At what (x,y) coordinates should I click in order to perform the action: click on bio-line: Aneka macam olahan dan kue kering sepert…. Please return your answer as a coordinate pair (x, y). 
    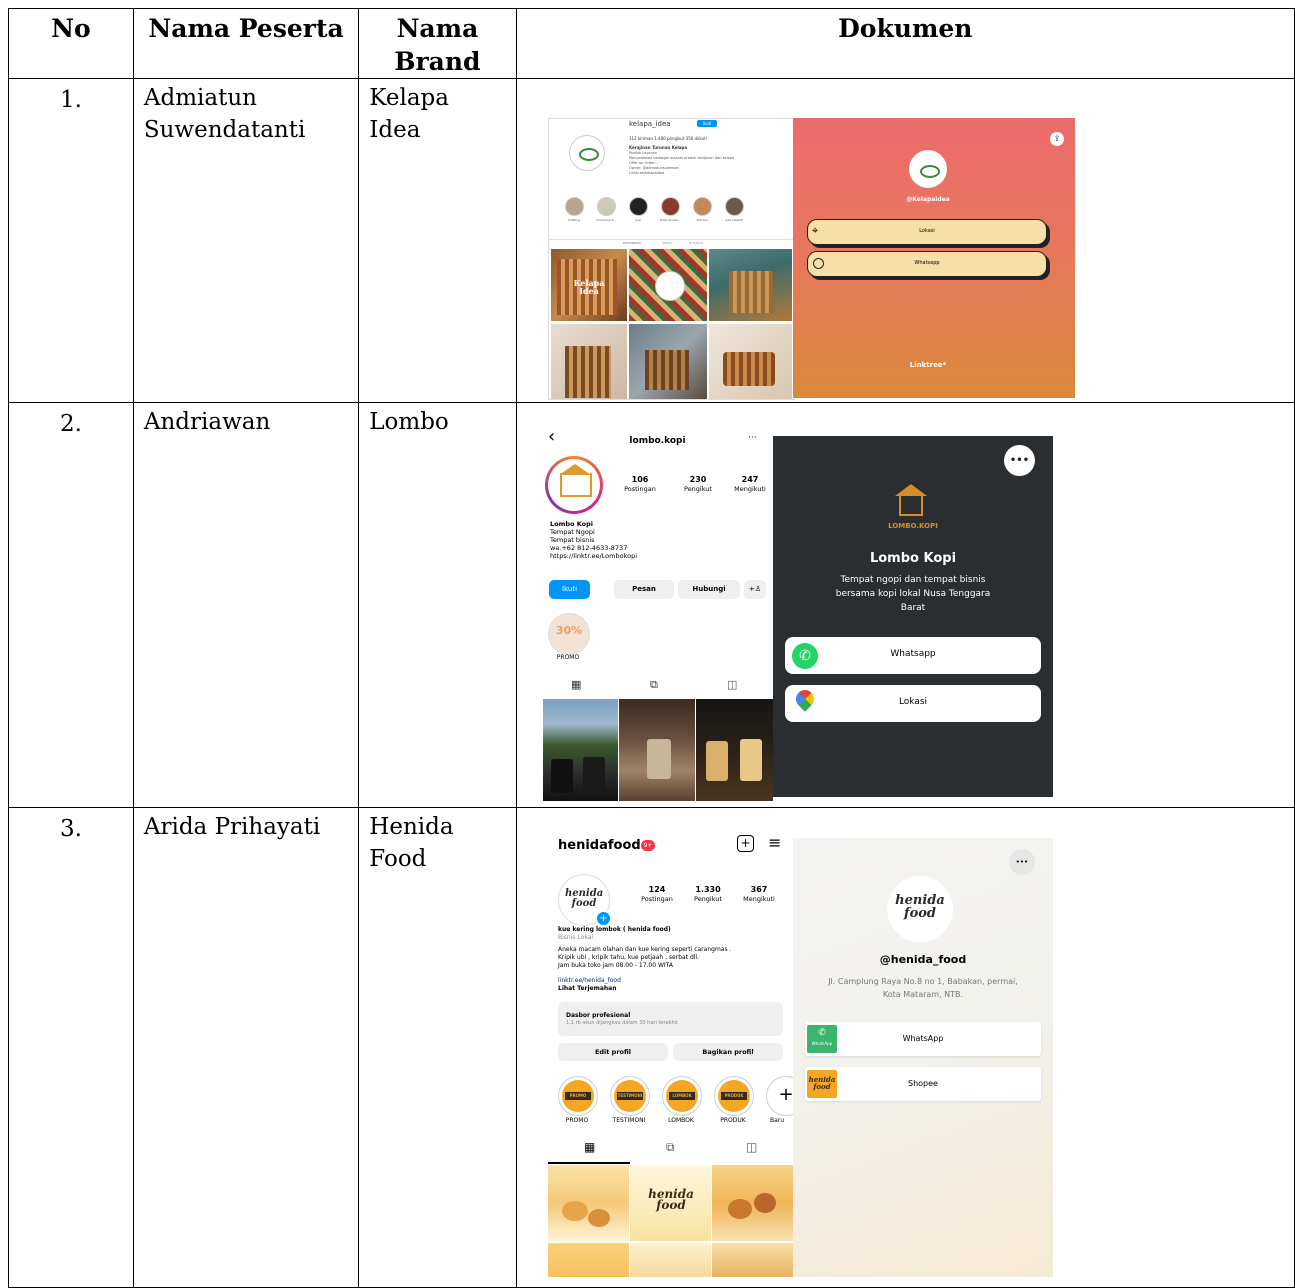
    Looking at the image, I should click on (645, 949).